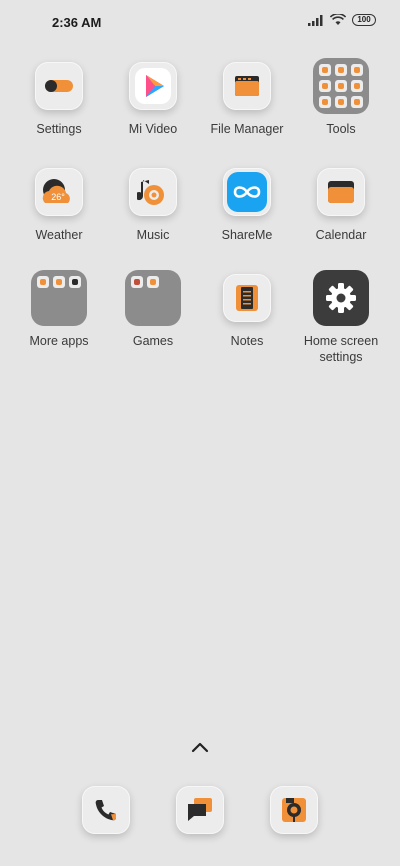 This screenshot has width=400, height=866. I want to click on signal-icon, so click(315, 20).